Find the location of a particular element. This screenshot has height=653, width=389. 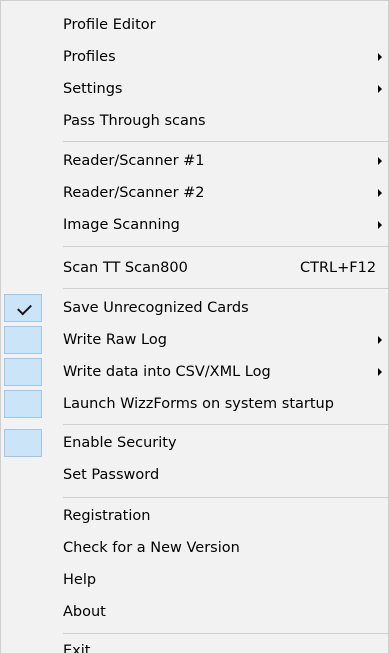

menu-item-label: Image Scanning is located at coordinates (121, 225).